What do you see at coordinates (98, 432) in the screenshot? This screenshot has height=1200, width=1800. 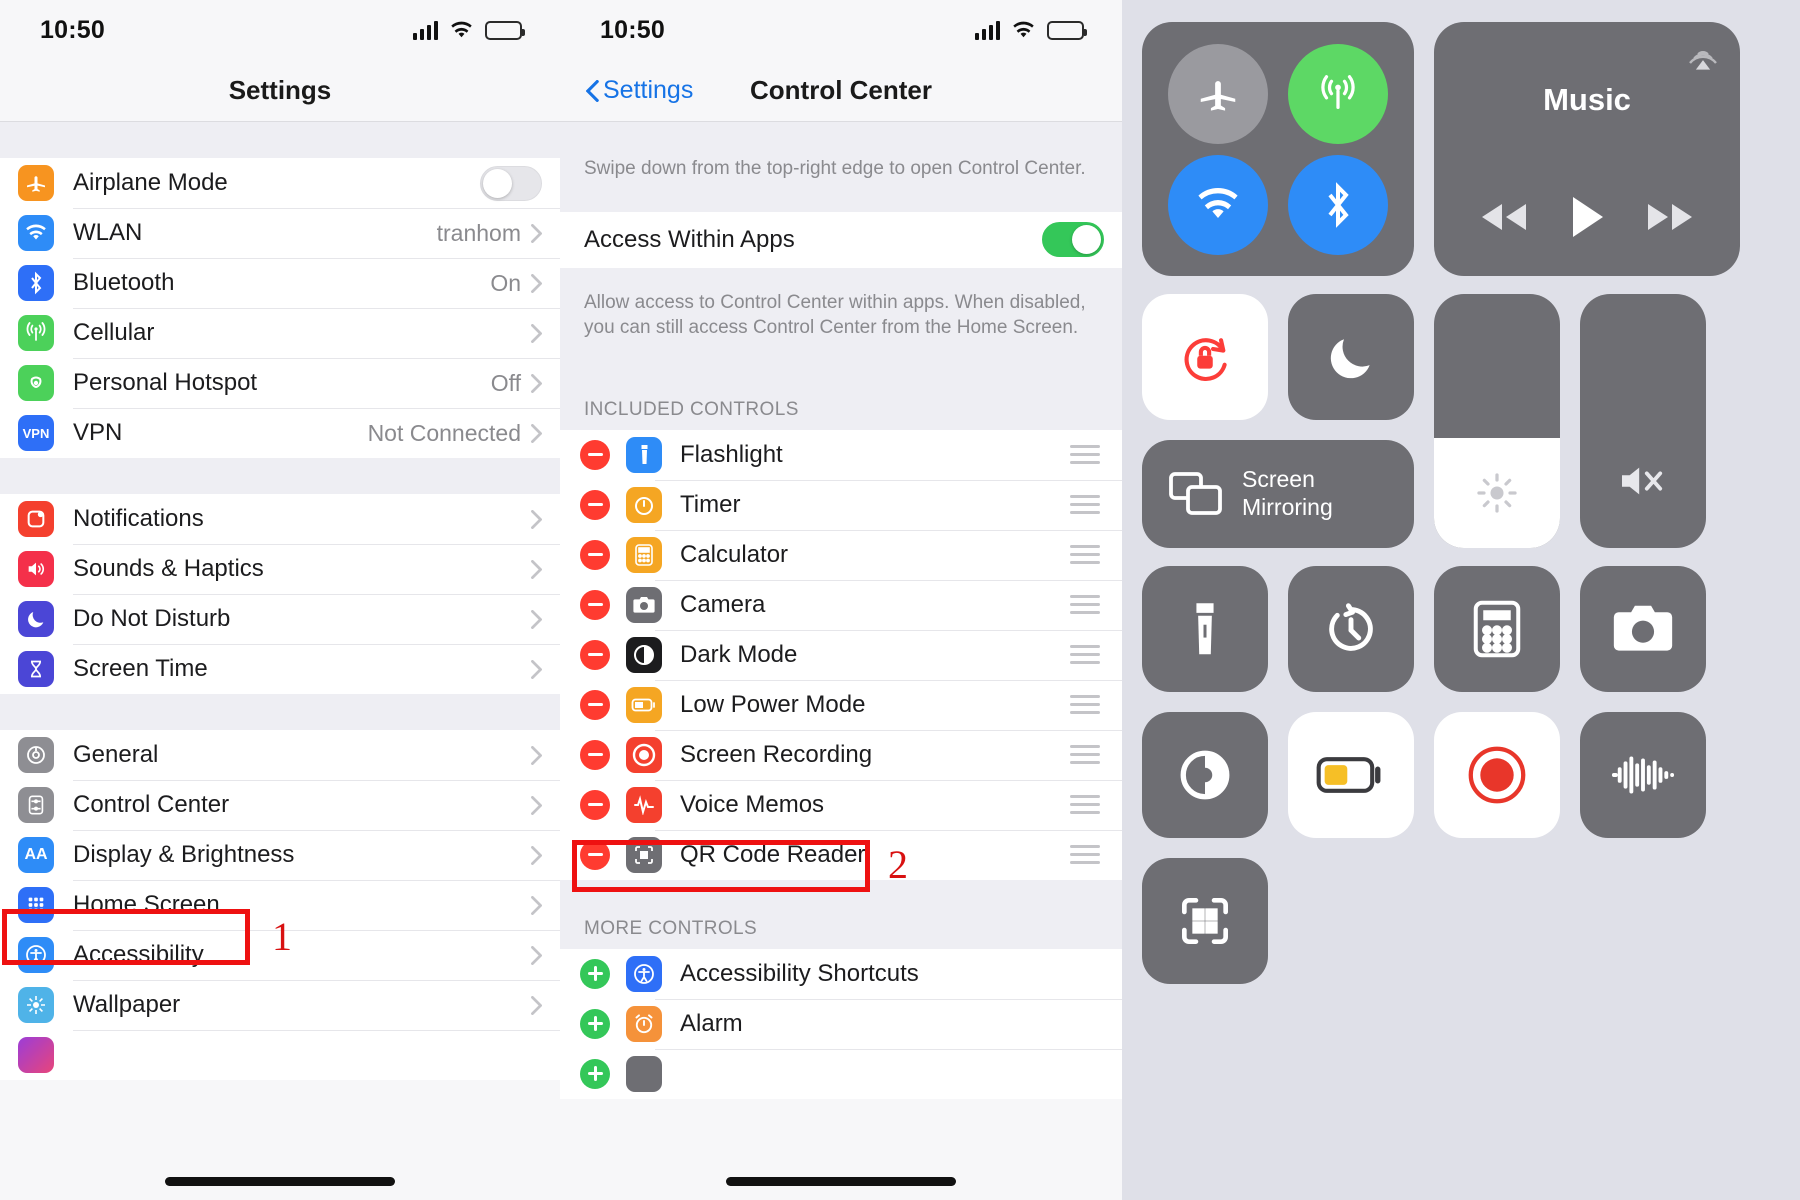 I see `settings-row-label: VPN` at bounding box center [98, 432].